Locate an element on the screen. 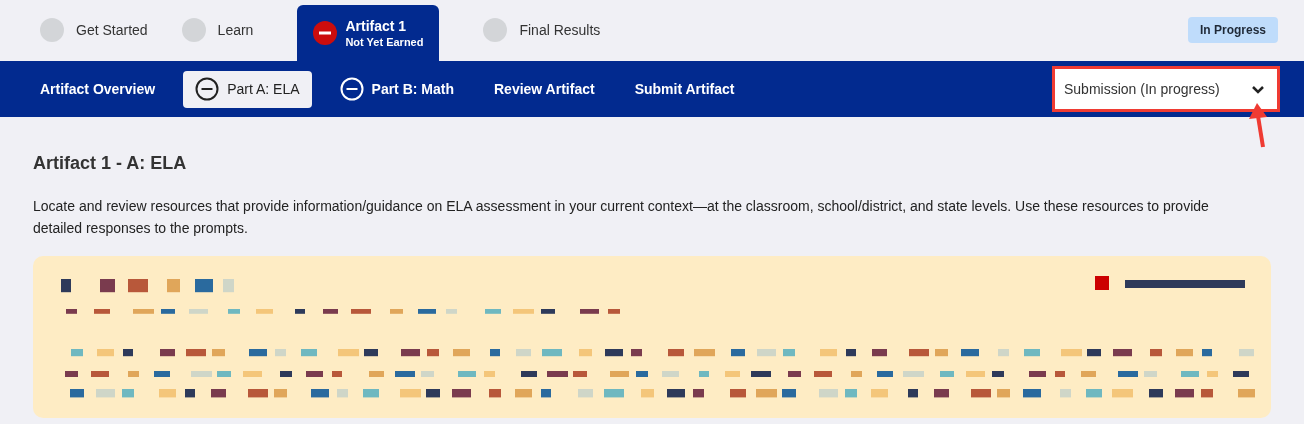 Image resolution: width=1304 pixels, height=424 pixels. step-tab: Artifact 1 Not Yet Earned is located at coordinates (368, 33).